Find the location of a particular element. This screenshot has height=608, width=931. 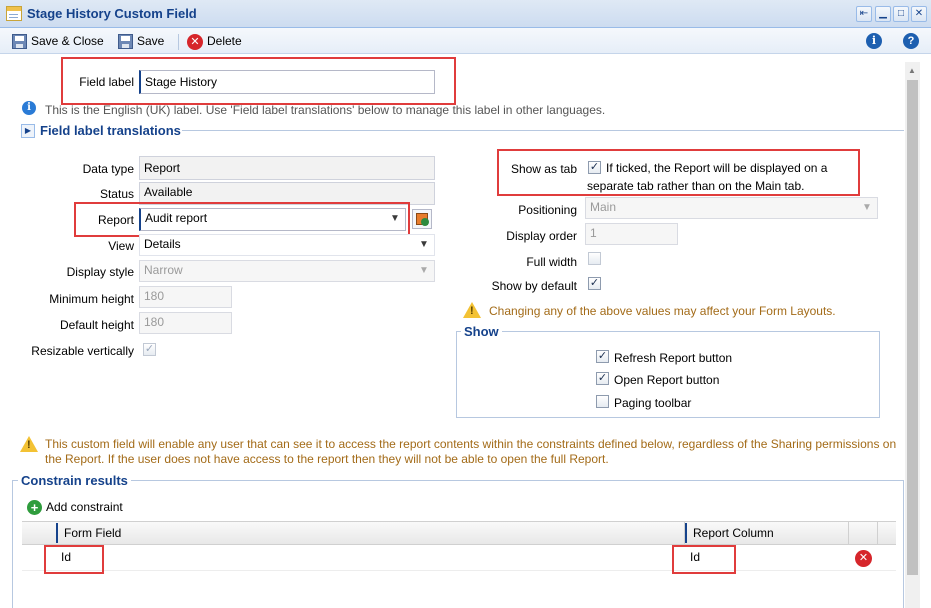

display-order-field: 1 is located at coordinates (631, 234).